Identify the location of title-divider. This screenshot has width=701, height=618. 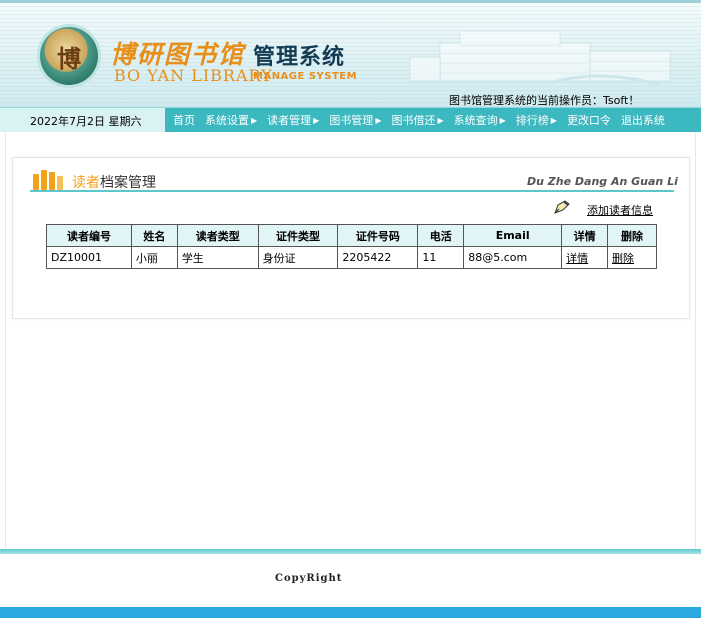
(352, 191).